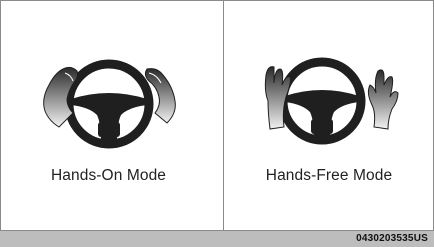 The width and height of the screenshot is (434, 247). I want to click on right-open-hand-icon, so click(383, 99).